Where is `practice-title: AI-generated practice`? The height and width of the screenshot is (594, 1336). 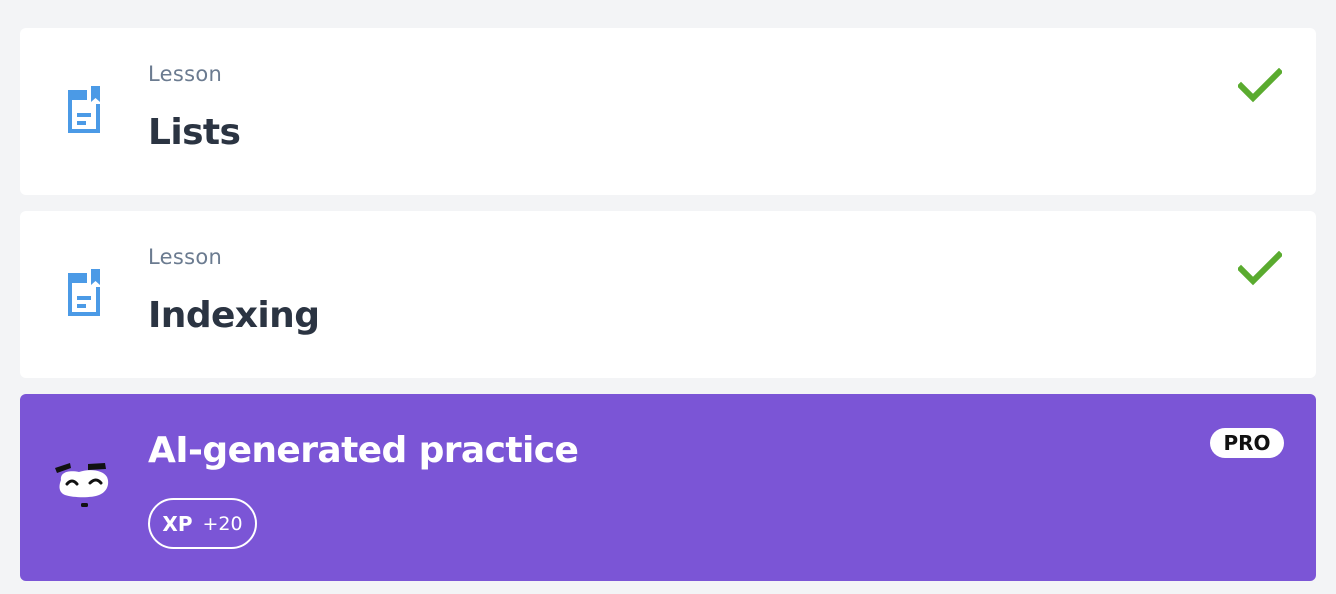
practice-title: AI-generated practice is located at coordinates (363, 450).